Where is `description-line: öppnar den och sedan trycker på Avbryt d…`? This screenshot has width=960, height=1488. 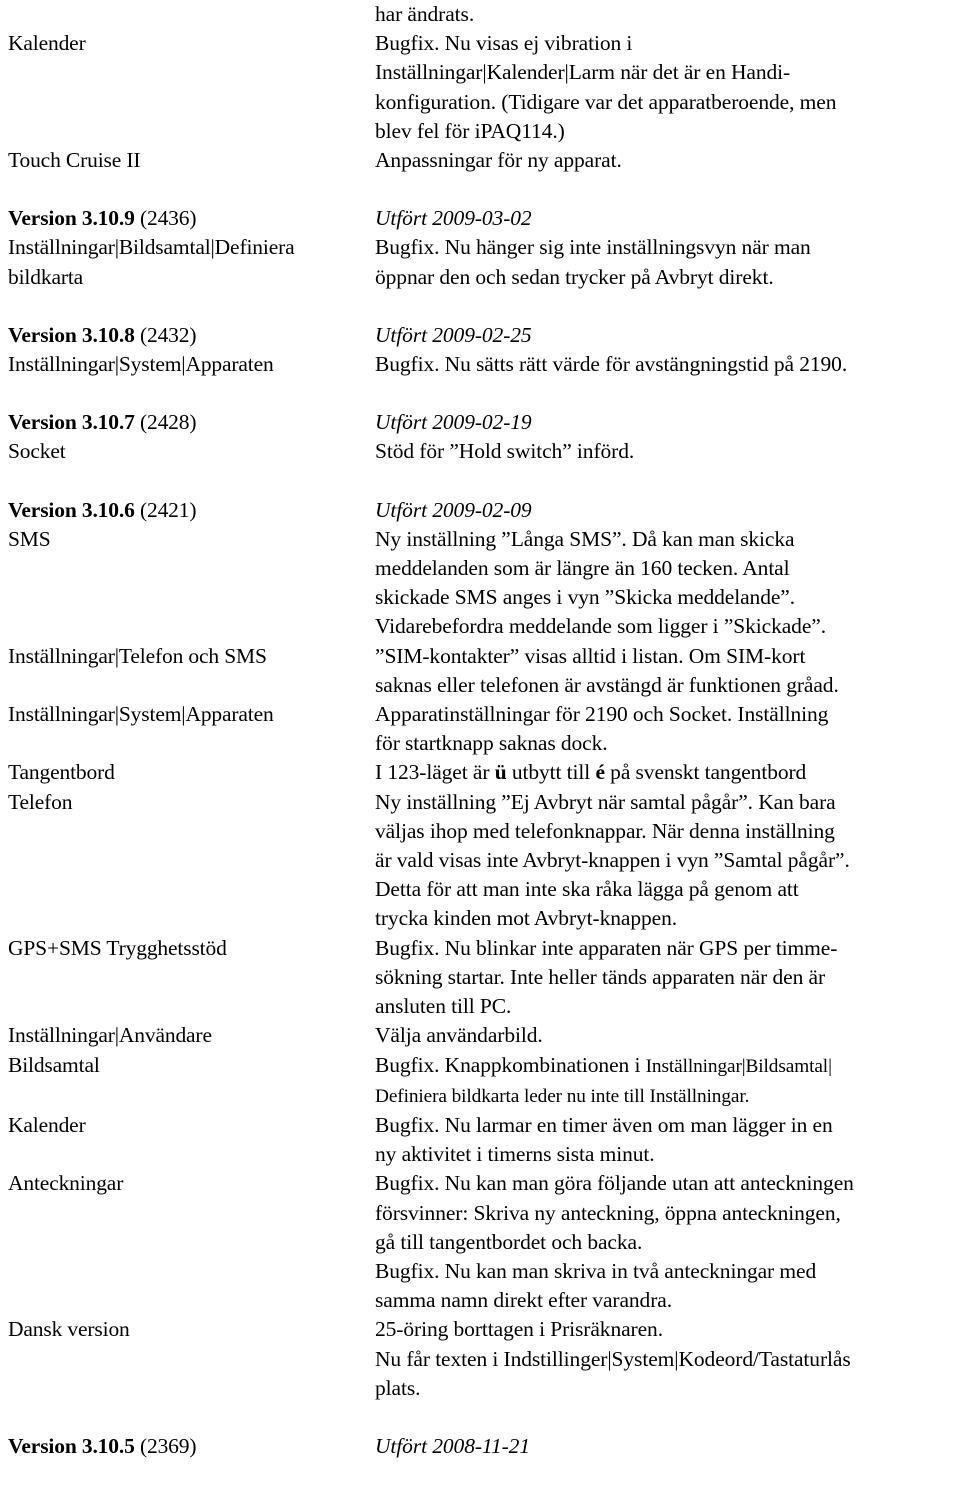 description-line: öppnar den och sedan trycker på Avbryt d… is located at coordinates (574, 276).